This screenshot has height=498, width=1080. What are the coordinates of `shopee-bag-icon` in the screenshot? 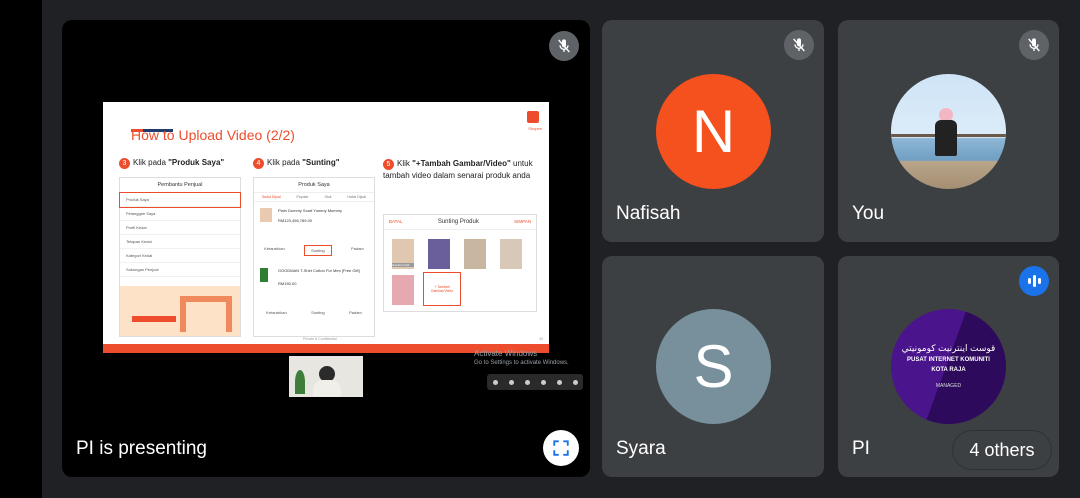 It's located at (533, 117).